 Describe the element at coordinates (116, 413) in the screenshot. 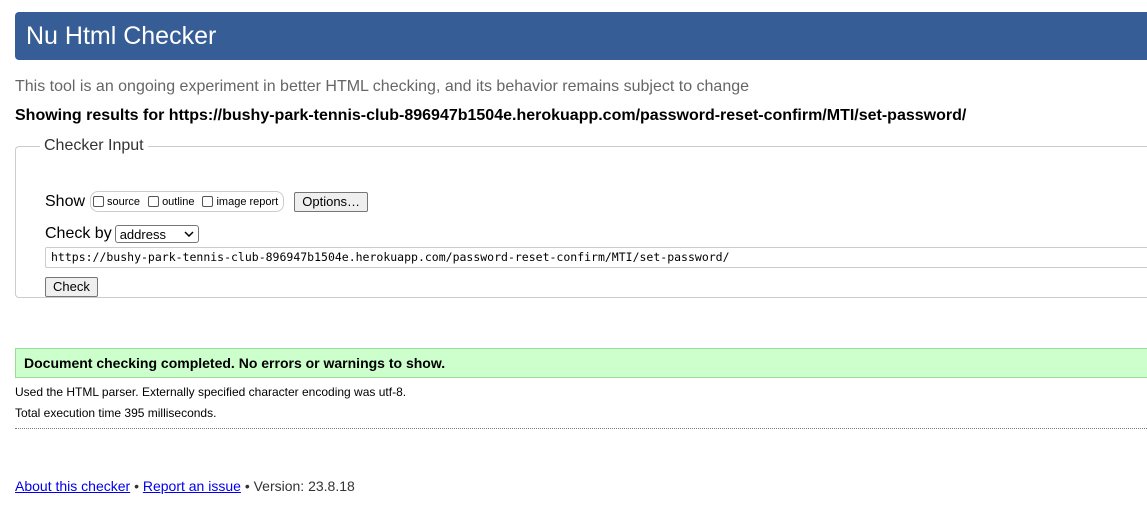

I see `execution-time-info: Total execution time 395 milliseconds.` at that location.